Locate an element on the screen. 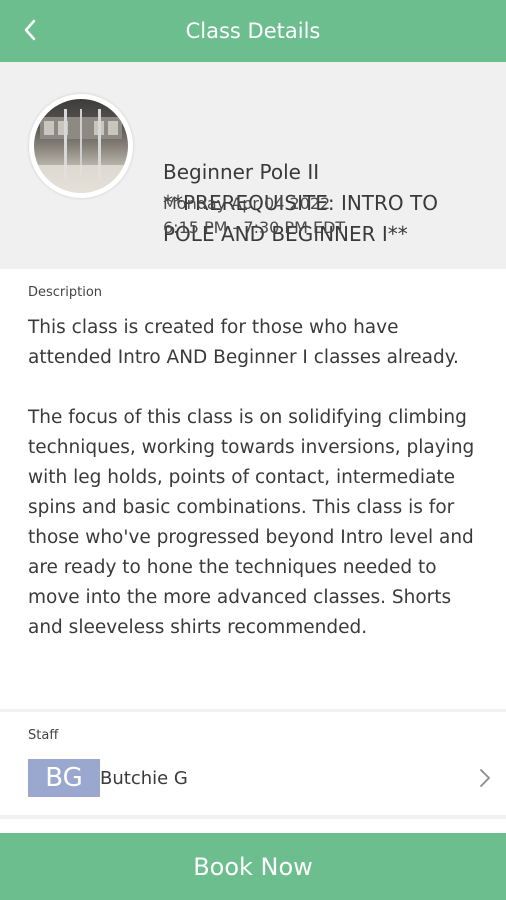 This screenshot has width=506, height=900. studio-photo is located at coordinates (81, 146).